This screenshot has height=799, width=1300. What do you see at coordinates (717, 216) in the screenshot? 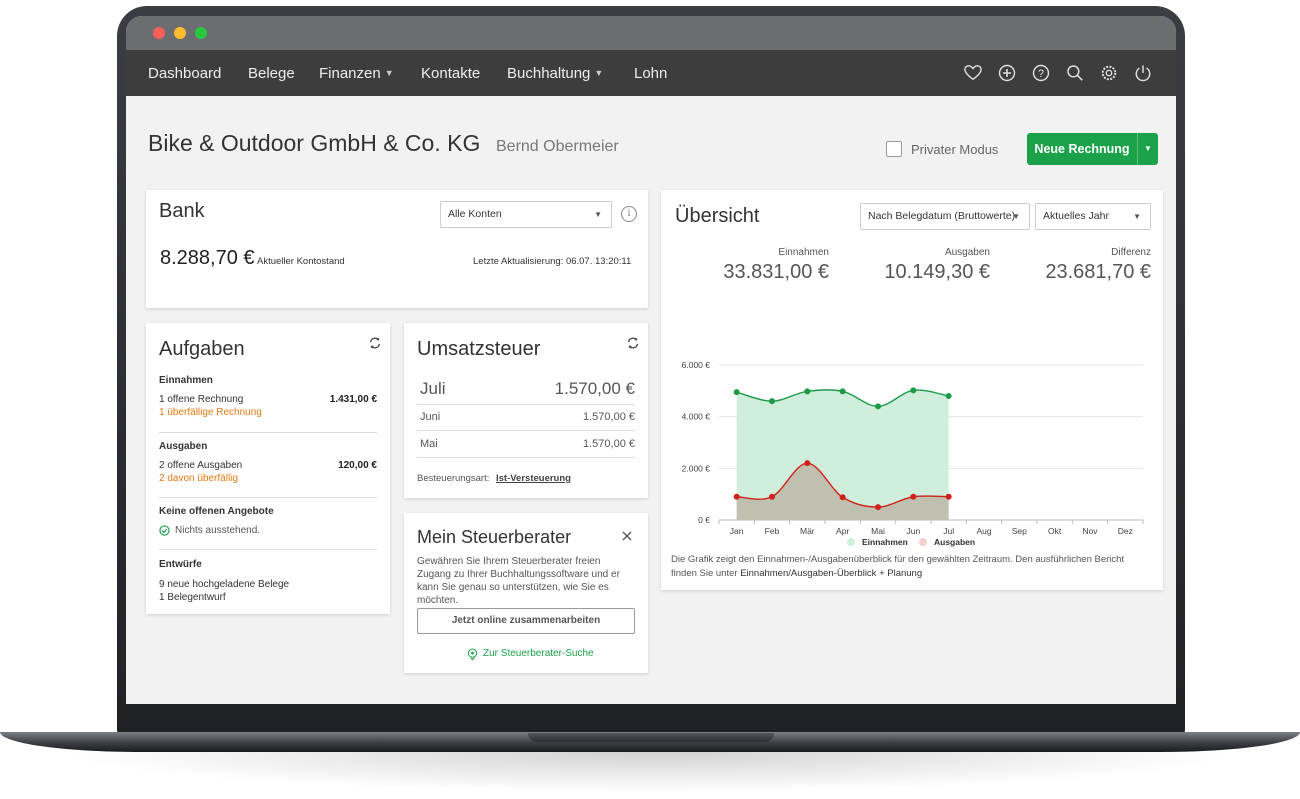
I see `overview-title: Übersicht` at bounding box center [717, 216].